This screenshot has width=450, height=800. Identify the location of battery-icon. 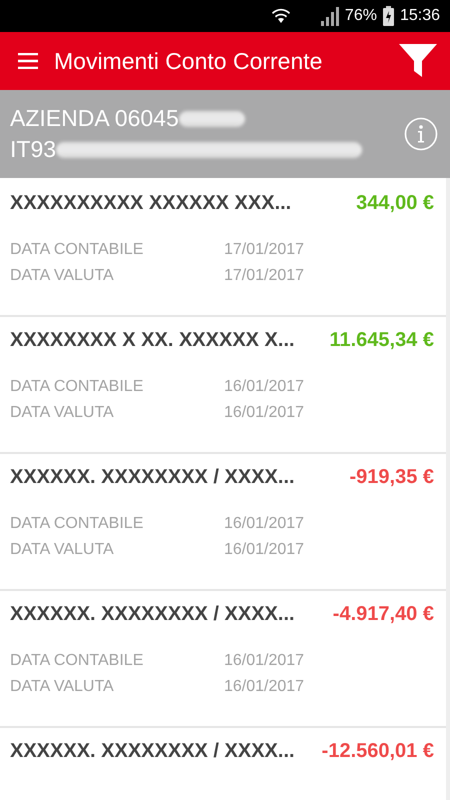
(388, 16).